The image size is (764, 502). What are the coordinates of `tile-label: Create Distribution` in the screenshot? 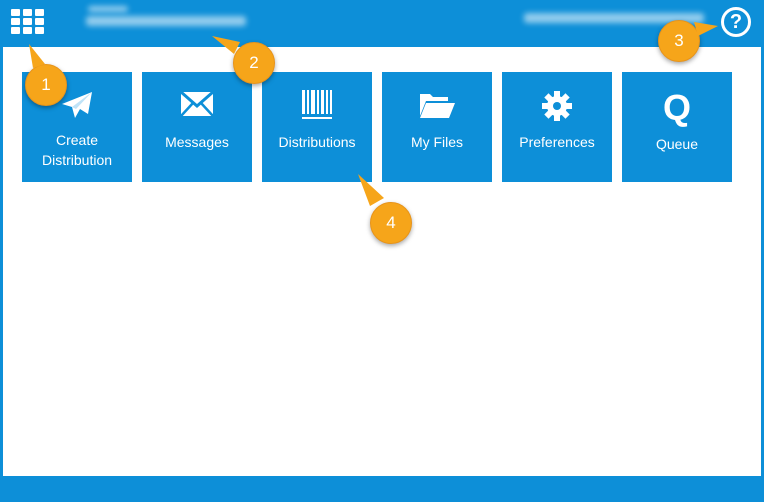 It's located at (77, 150).